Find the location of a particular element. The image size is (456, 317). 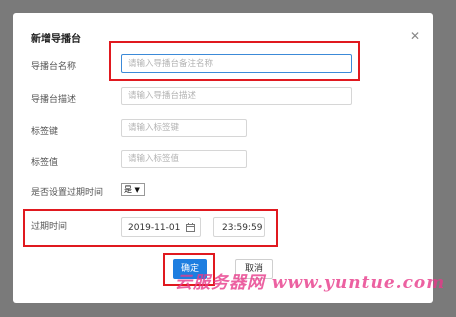

set-expiry-selected: 是 is located at coordinates (128, 189).